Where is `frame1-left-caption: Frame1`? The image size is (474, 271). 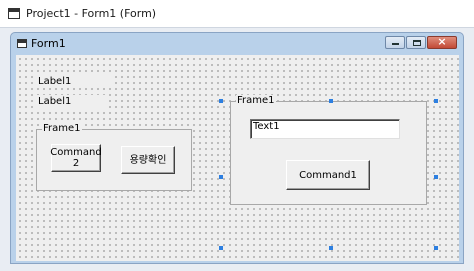 frame1-left-caption: Frame1 is located at coordinates (62, 128).